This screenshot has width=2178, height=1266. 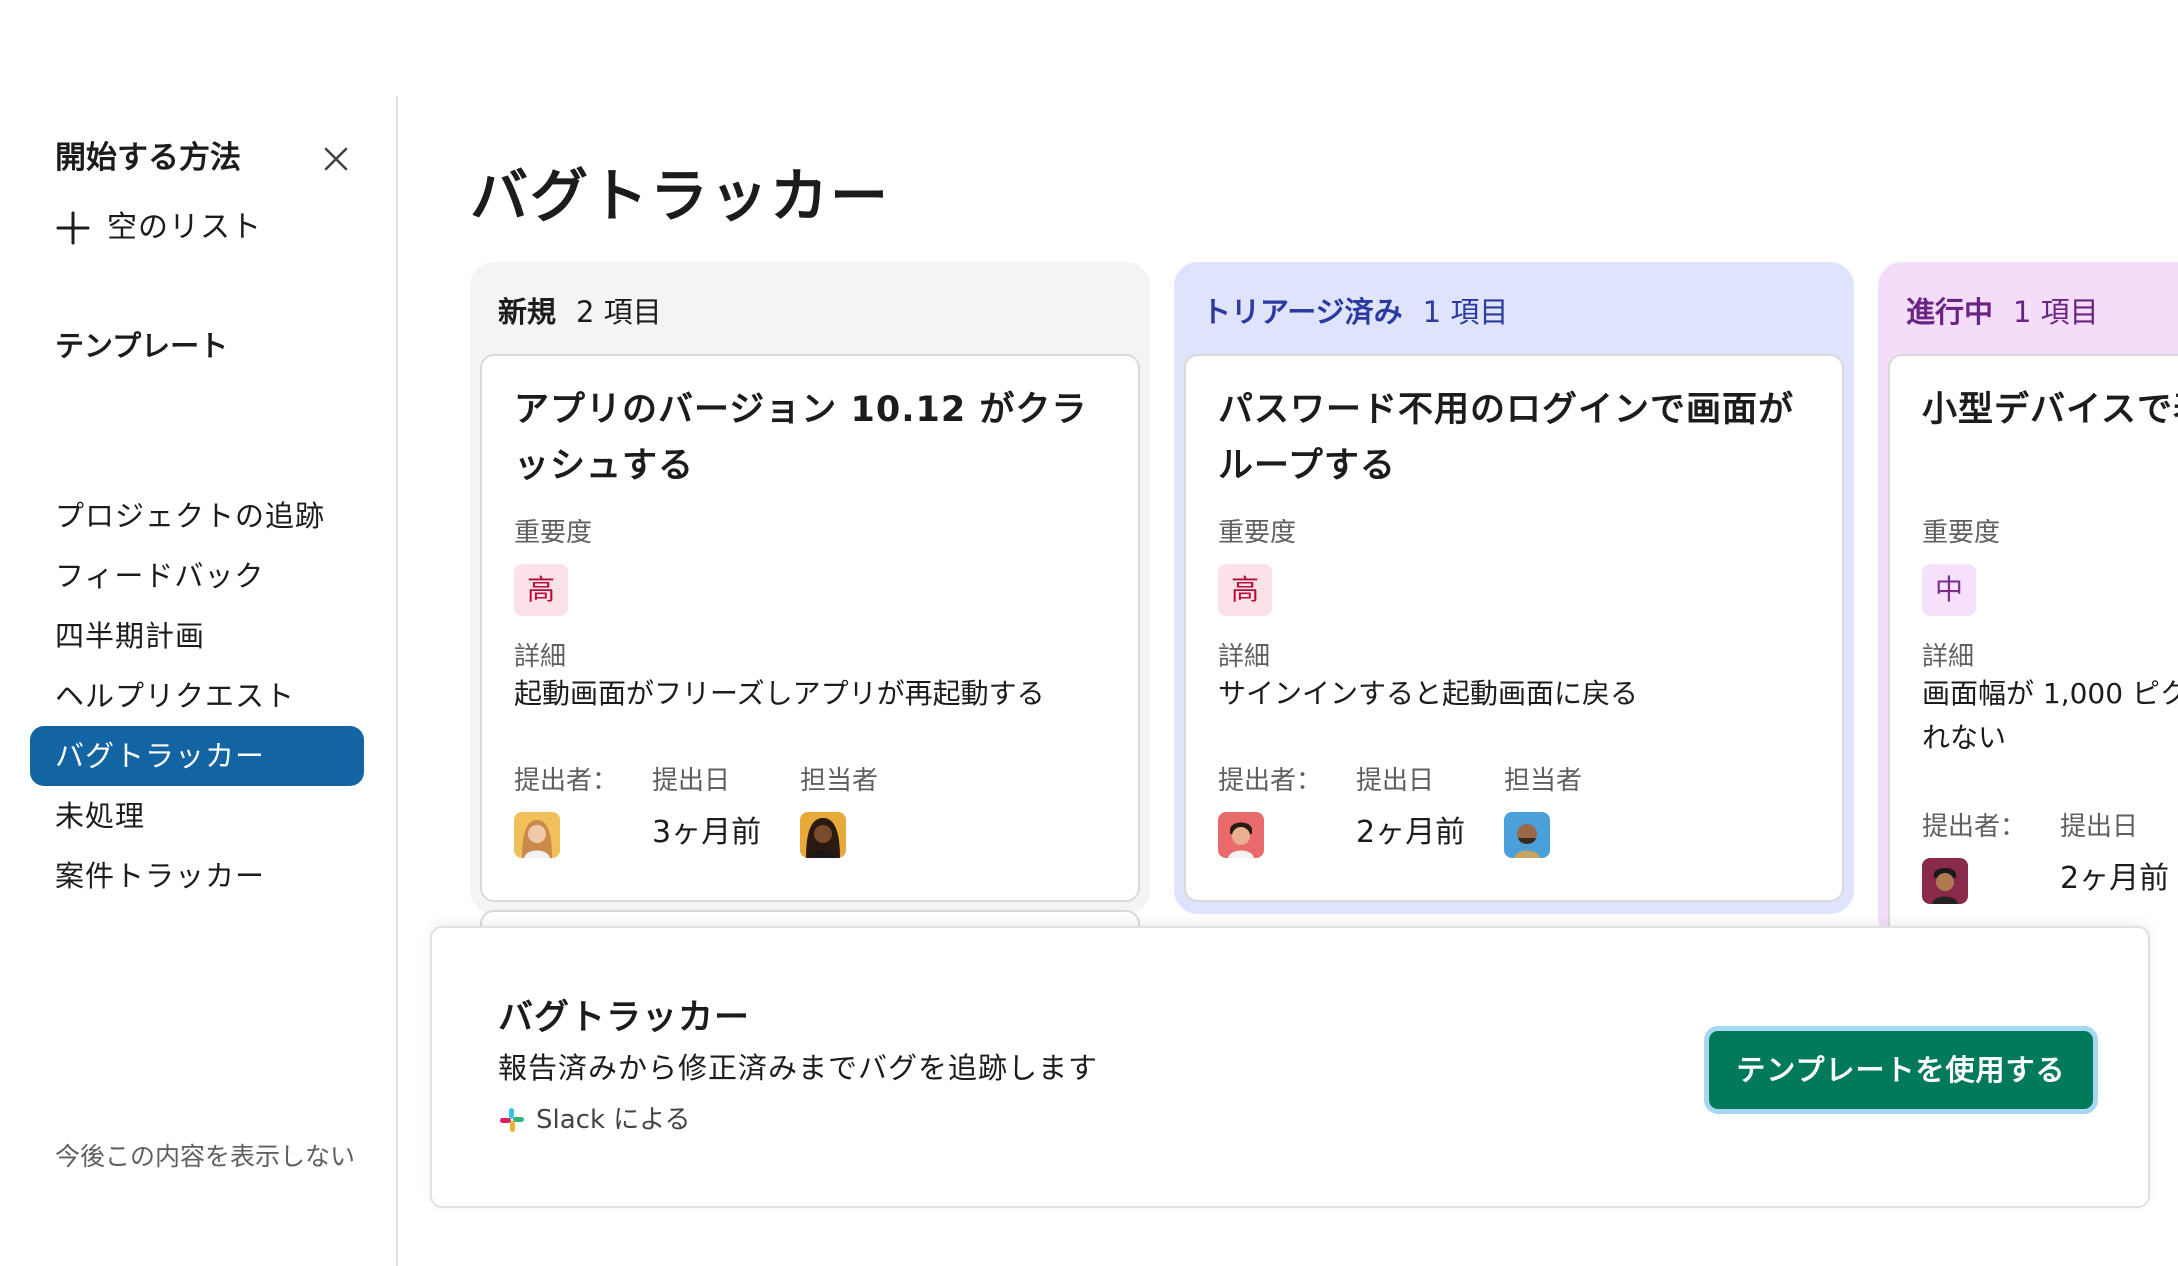 What do you see at coordinates (798, 1068) in the screenshot?
I see `template-description: 報告済みから修正済みまでバグを追跡します` at bounding box center [798, 1068].